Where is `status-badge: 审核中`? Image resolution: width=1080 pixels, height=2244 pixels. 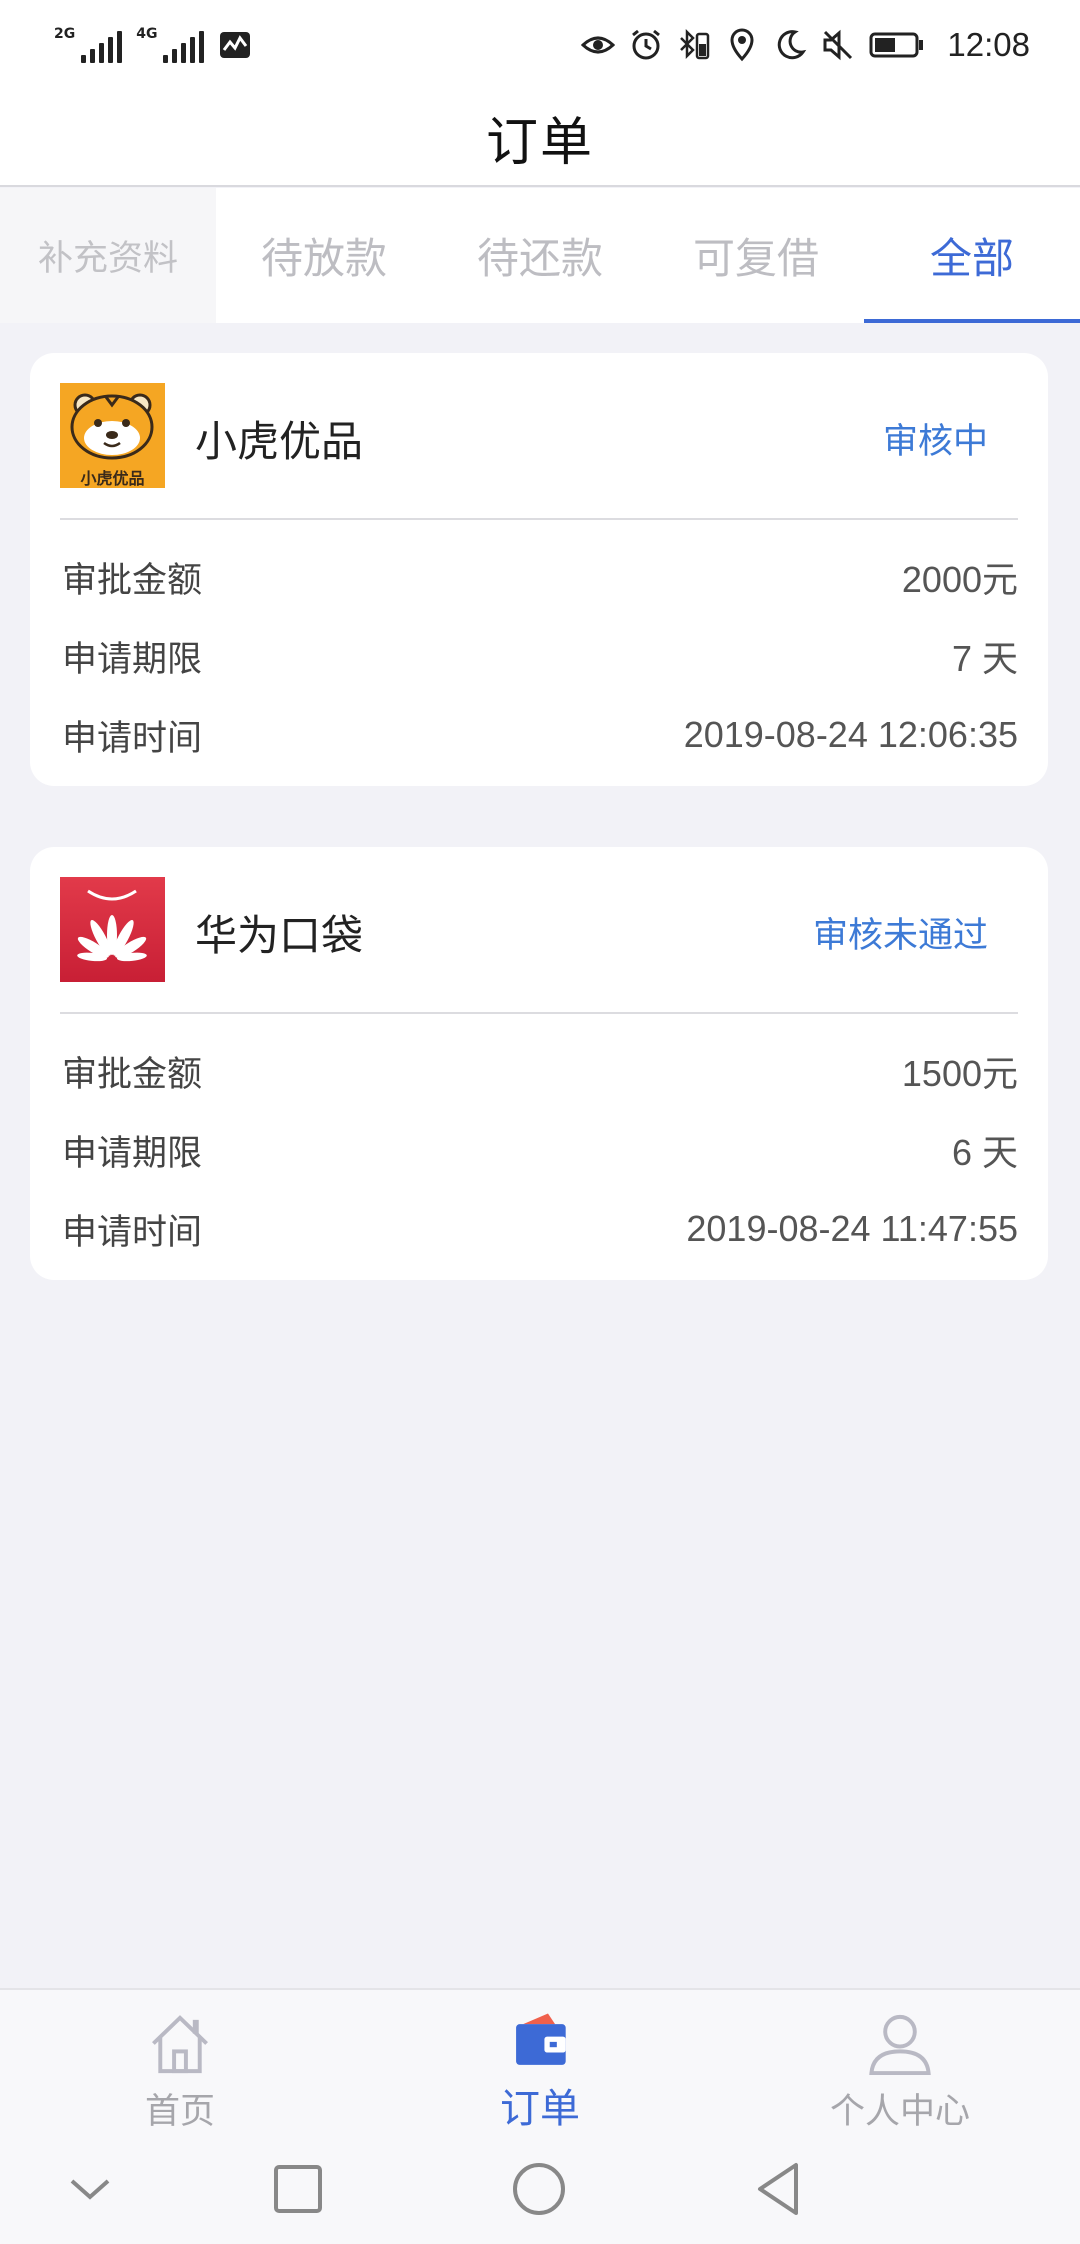 status-badge: 审核中 is located at coordinates (935, 442).